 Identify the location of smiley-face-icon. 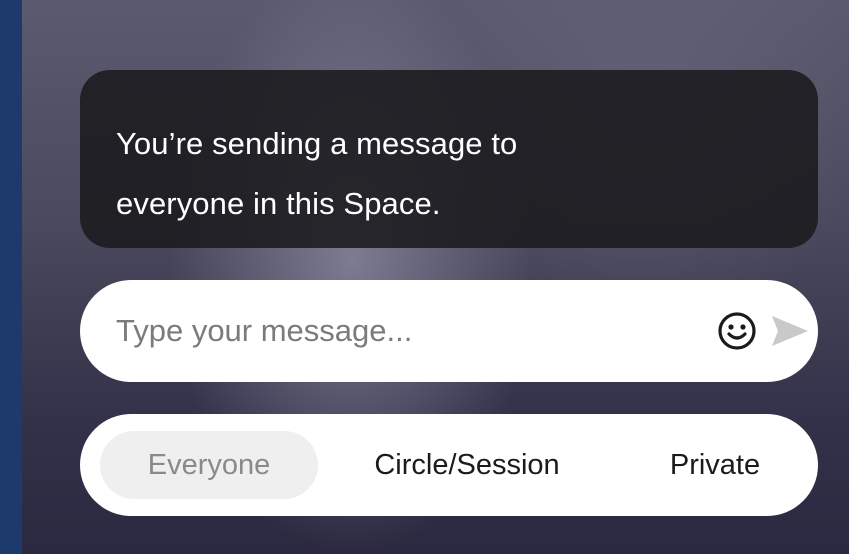
(737, 331).